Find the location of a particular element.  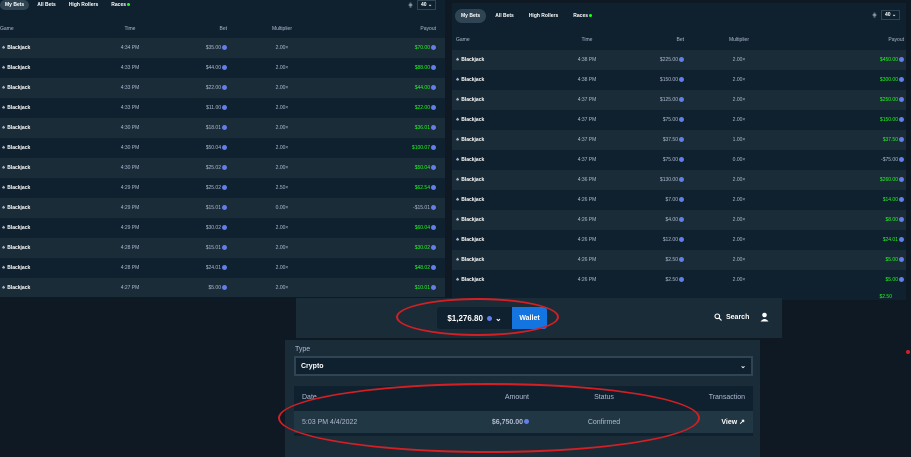

search-button: Search is located at coordinates (731, 317).